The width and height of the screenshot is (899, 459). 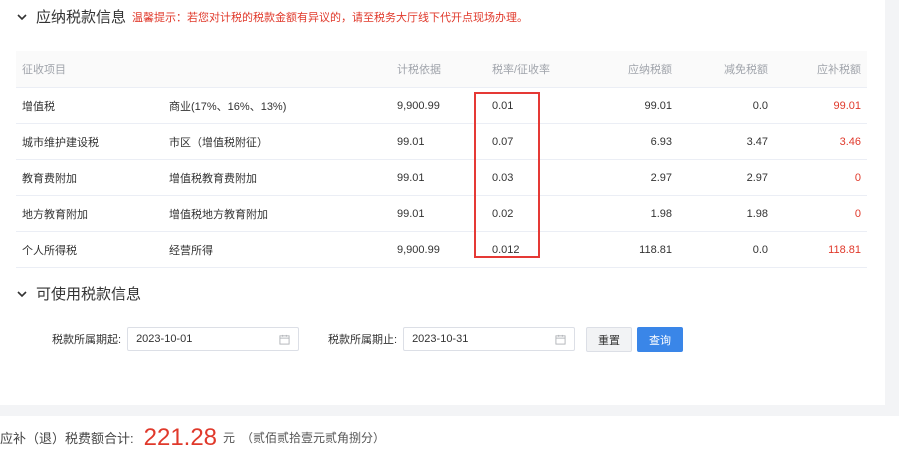 What do you see at coordinates (526, 213) in the screenshot?
I see `cell-rate: 0.02` at bounding box center [526, 213].